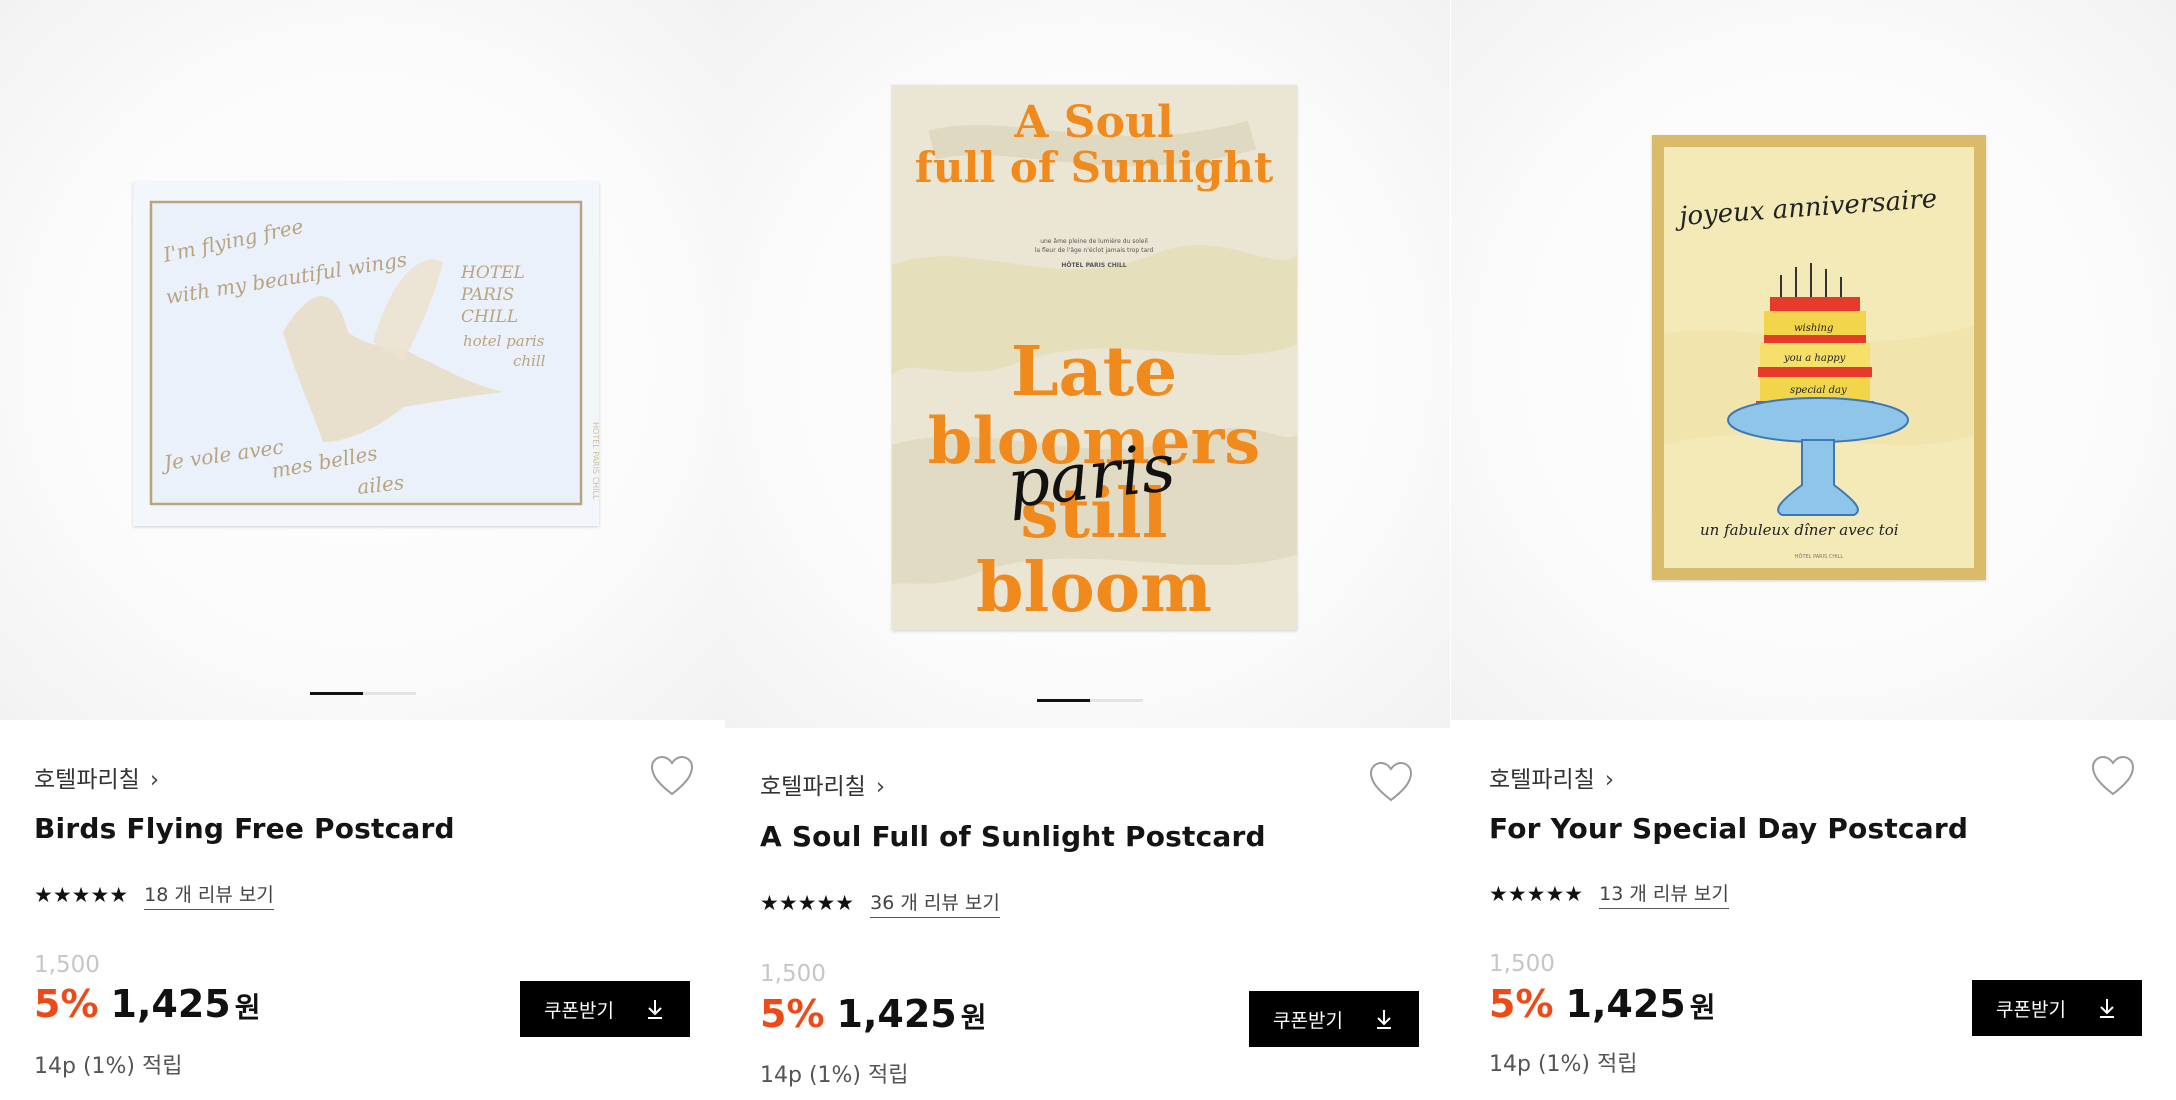 This screenshot has width=2176, height=1100. What do you see at coordinates (492, 273) in the screenshot?
I see `image-line: HOTEL` at bounding box center [492, 273].